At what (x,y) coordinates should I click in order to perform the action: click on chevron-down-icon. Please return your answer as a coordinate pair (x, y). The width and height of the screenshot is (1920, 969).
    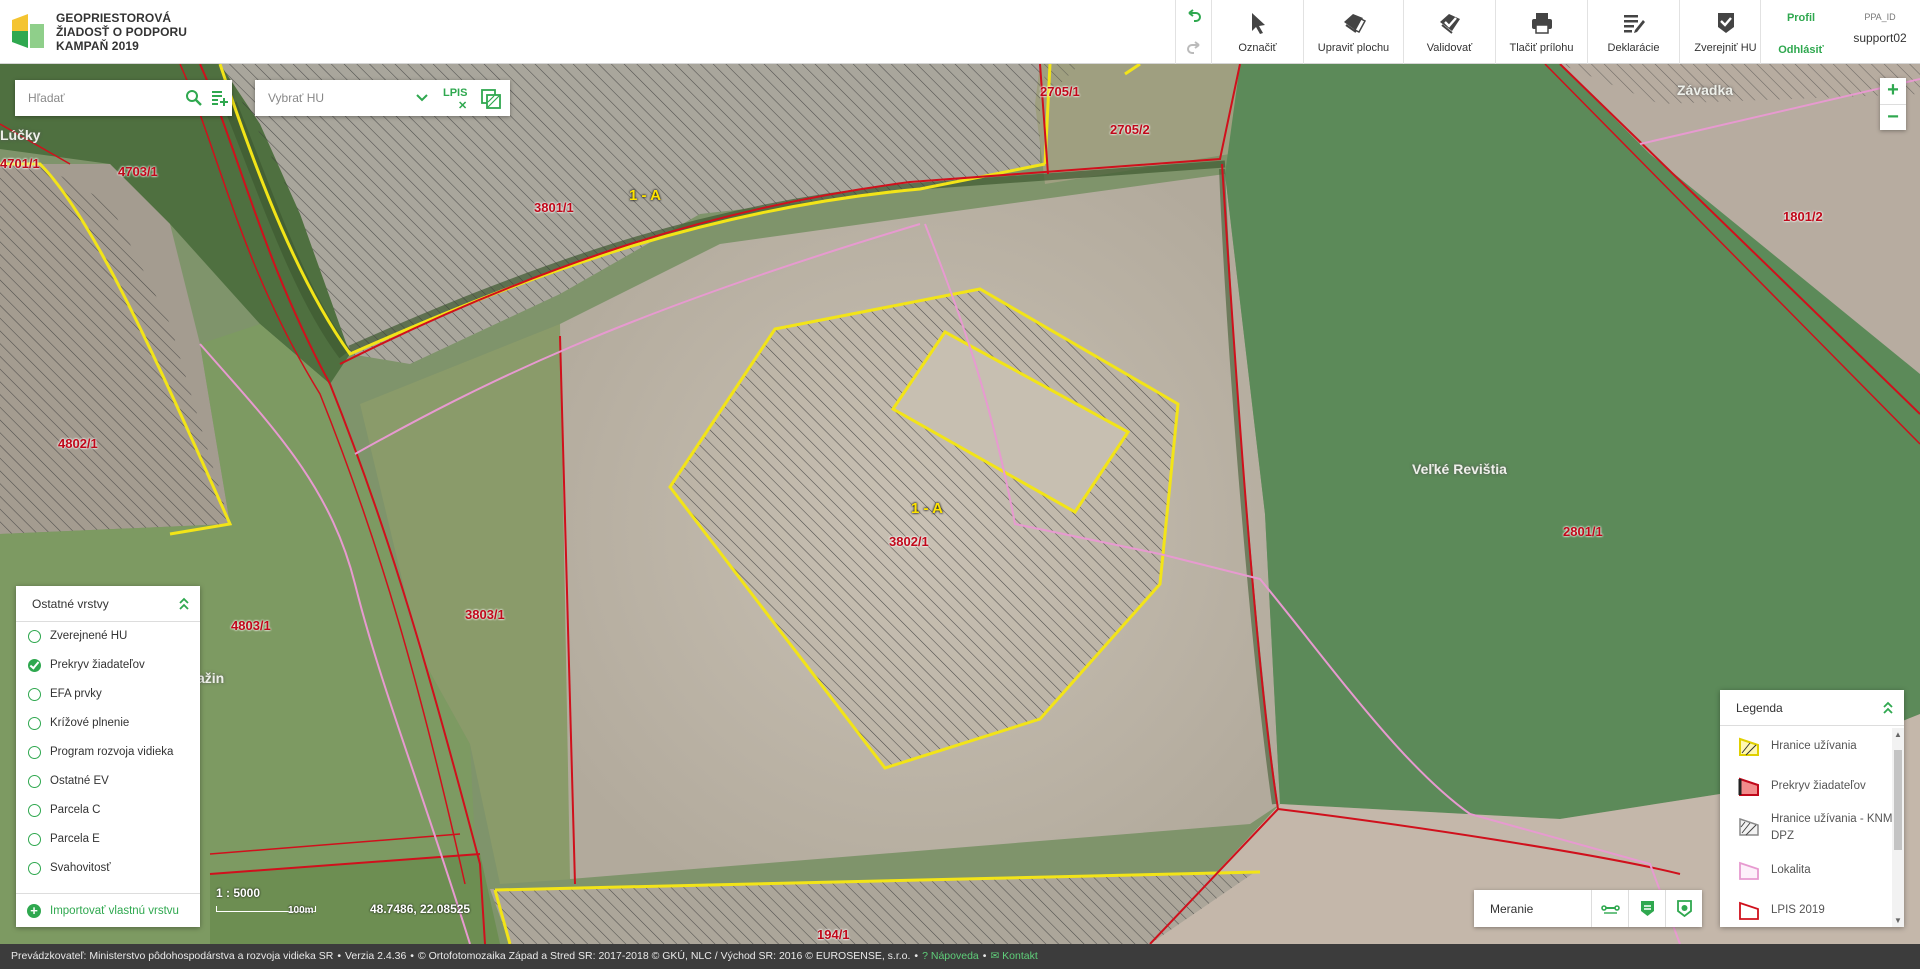
    Looking at the image, I should click on (422, 98).